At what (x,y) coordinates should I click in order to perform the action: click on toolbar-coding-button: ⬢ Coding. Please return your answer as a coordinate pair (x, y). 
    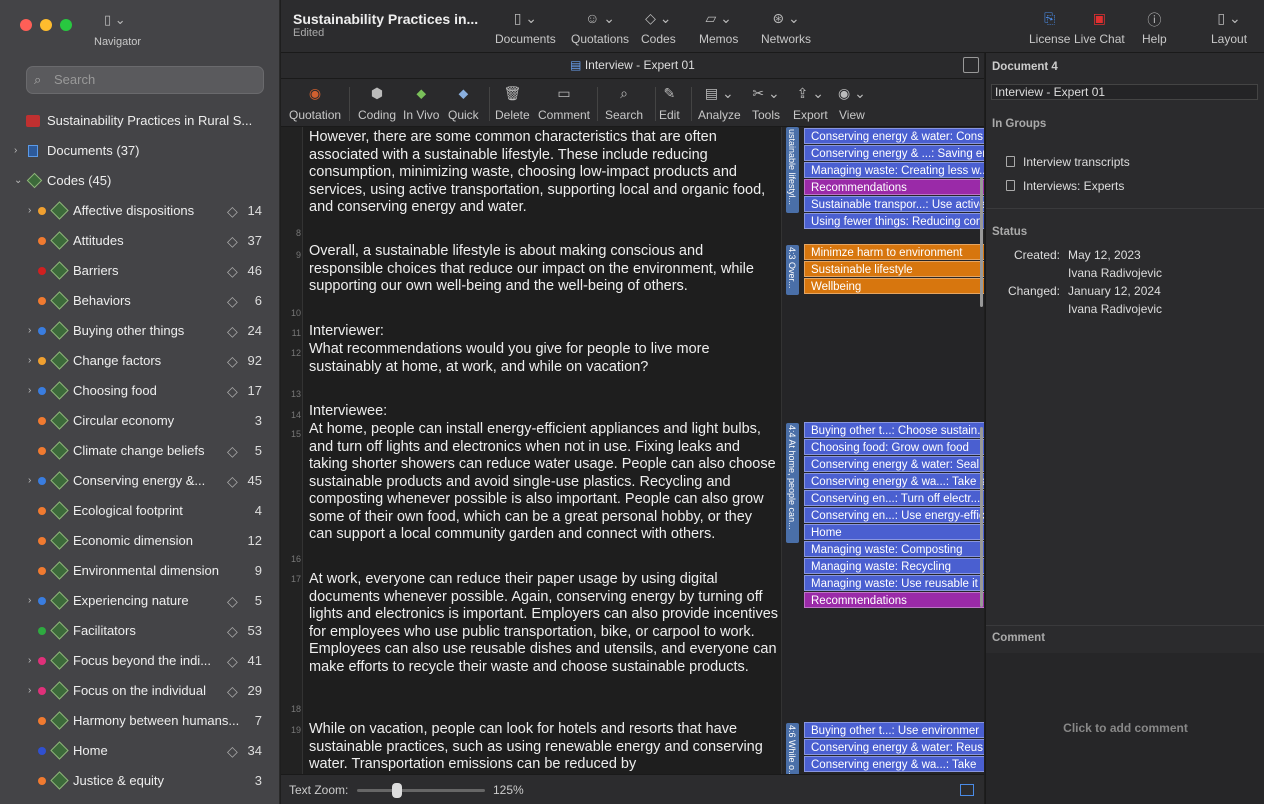
    Looking at the image, I should click on (377, 103).